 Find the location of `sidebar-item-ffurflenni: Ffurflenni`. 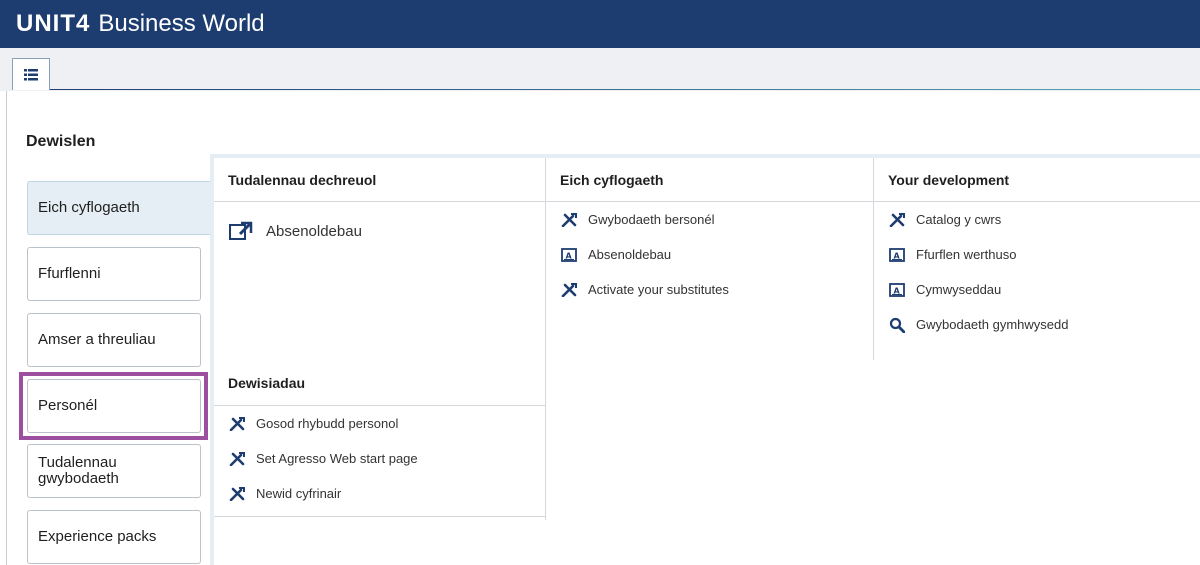

sidebar-item-ffurflenni: Ffurflenni is located at coordinates (114, 274).